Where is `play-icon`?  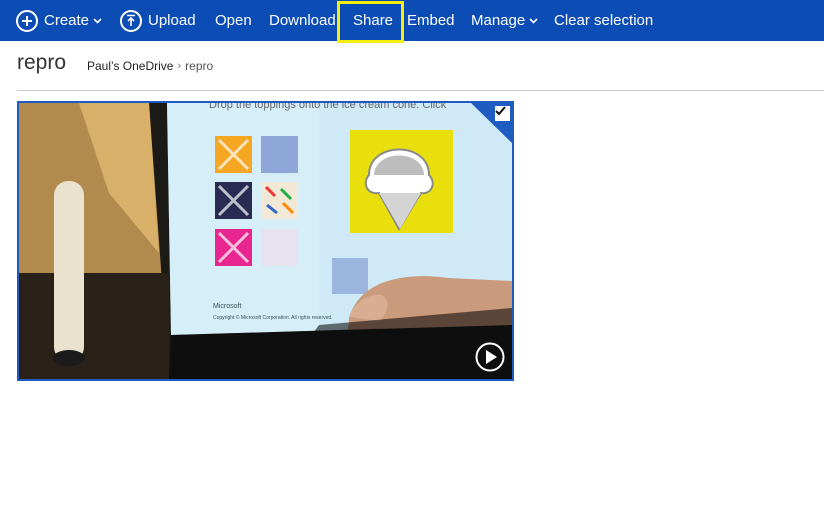 play-icon is located at coordinates (490, 357).